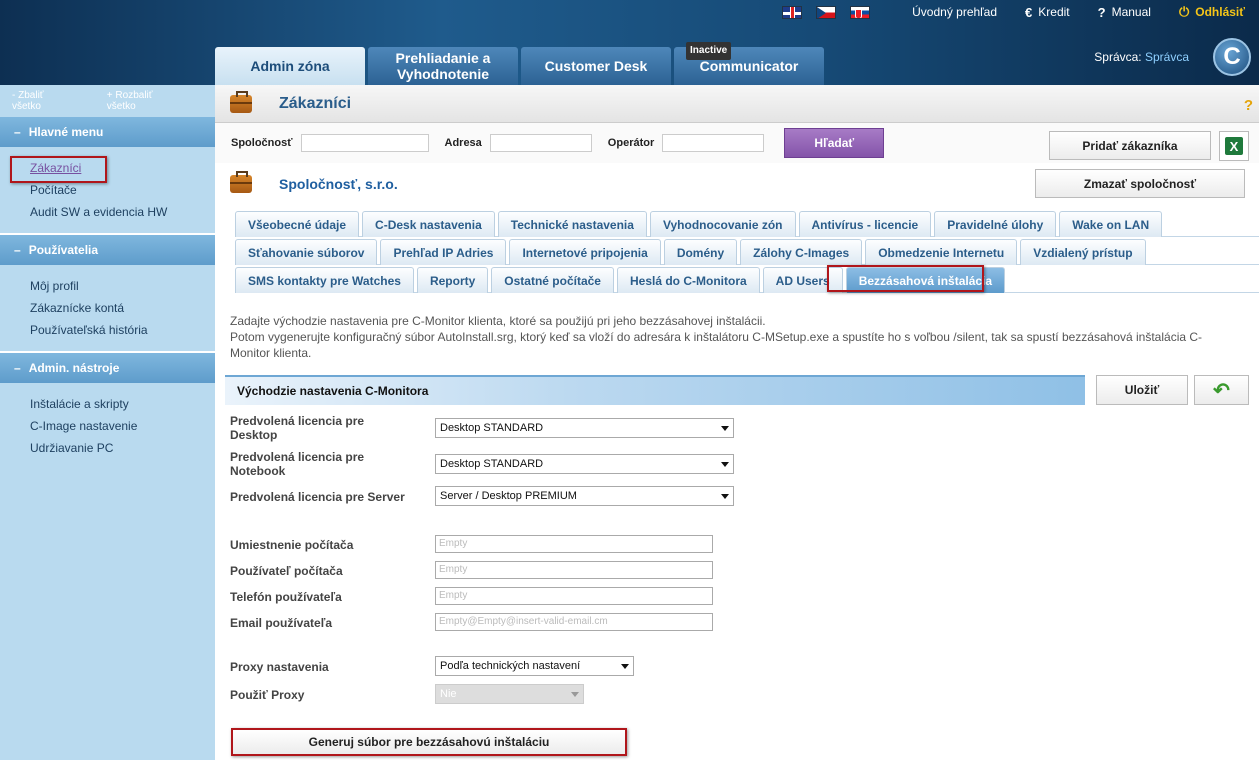 This screenshot has height=760, width=1259. I want to click on add-customer-button: Pridať zákazníka, so click(1130, 145).